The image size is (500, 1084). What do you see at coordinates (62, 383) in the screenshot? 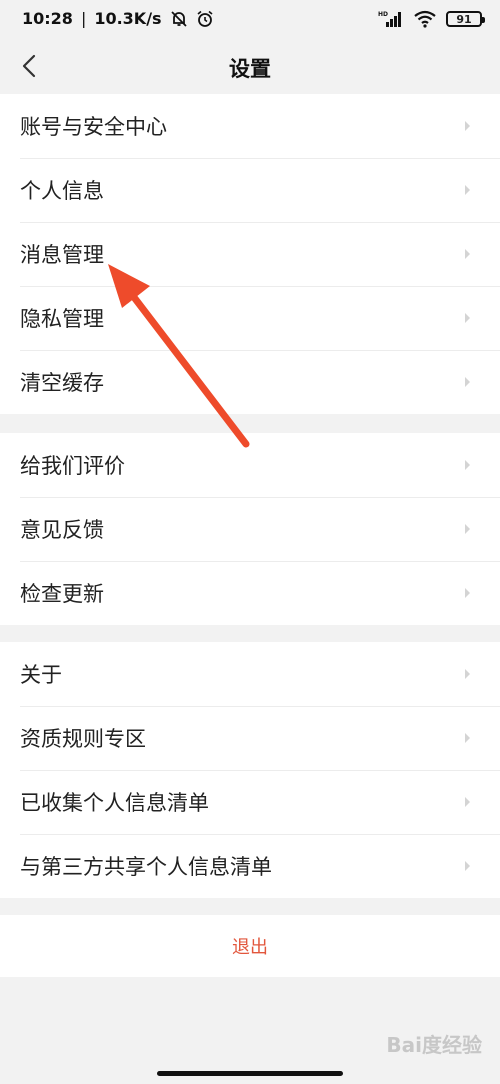
I see `settings-item-label: 清空缓存` at bounding box center [62, 383].